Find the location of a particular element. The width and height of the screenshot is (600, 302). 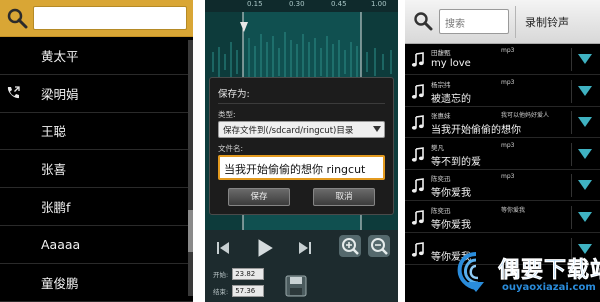

type-select: 保存文件到(/sdcard/ringcut)目录 is located at coordinates (301, 129).